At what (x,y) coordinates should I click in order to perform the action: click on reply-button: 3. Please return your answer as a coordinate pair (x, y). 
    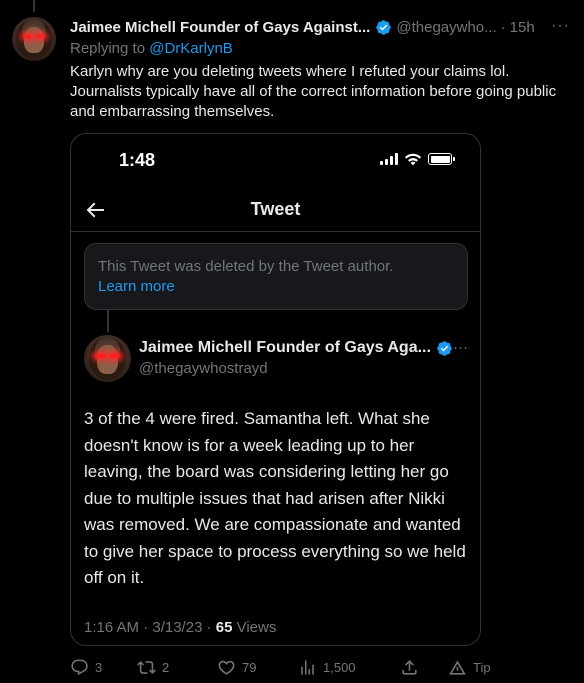
    Looking at the image, I should click on (86, 667).